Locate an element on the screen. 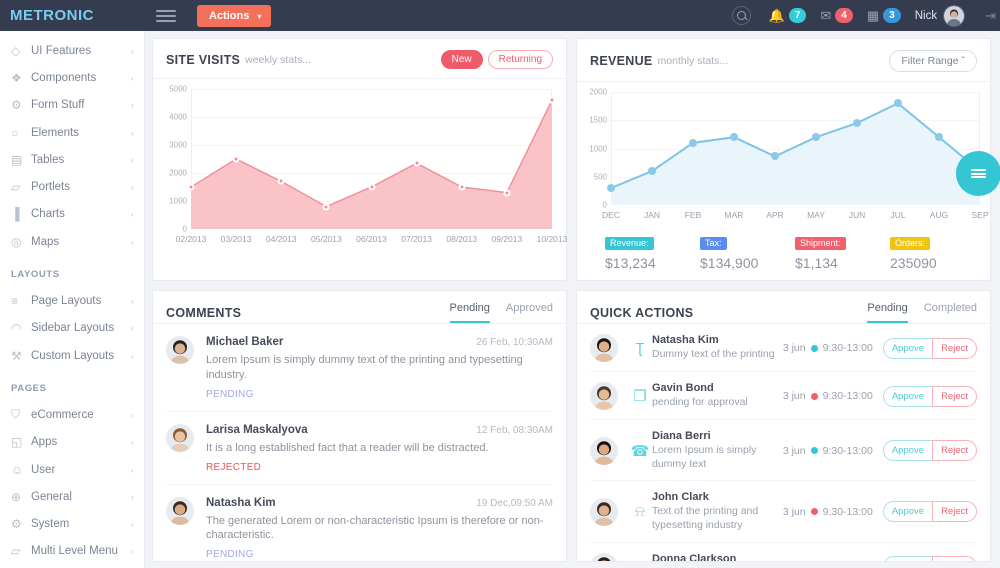 The image size is (1000, 568). sidebar-item-general: ⊕ General ‹ is located at coordinates (72, 496).